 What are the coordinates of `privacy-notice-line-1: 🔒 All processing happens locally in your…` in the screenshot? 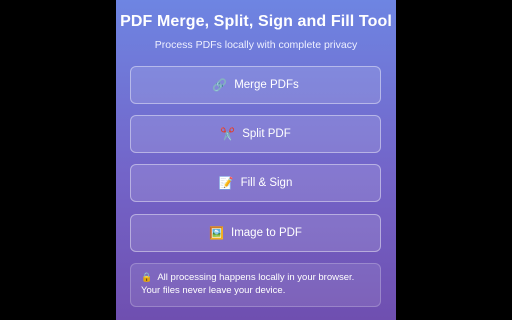 It's located at (255, 277).